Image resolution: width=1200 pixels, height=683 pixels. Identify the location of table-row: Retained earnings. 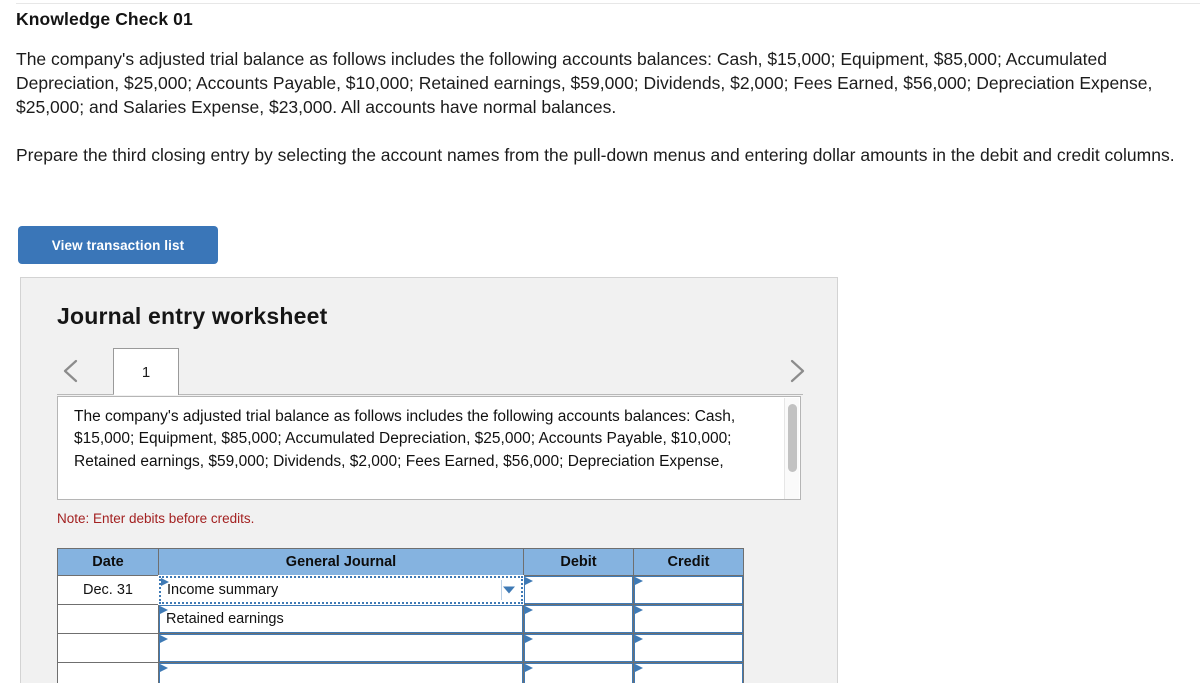
(400, 619).